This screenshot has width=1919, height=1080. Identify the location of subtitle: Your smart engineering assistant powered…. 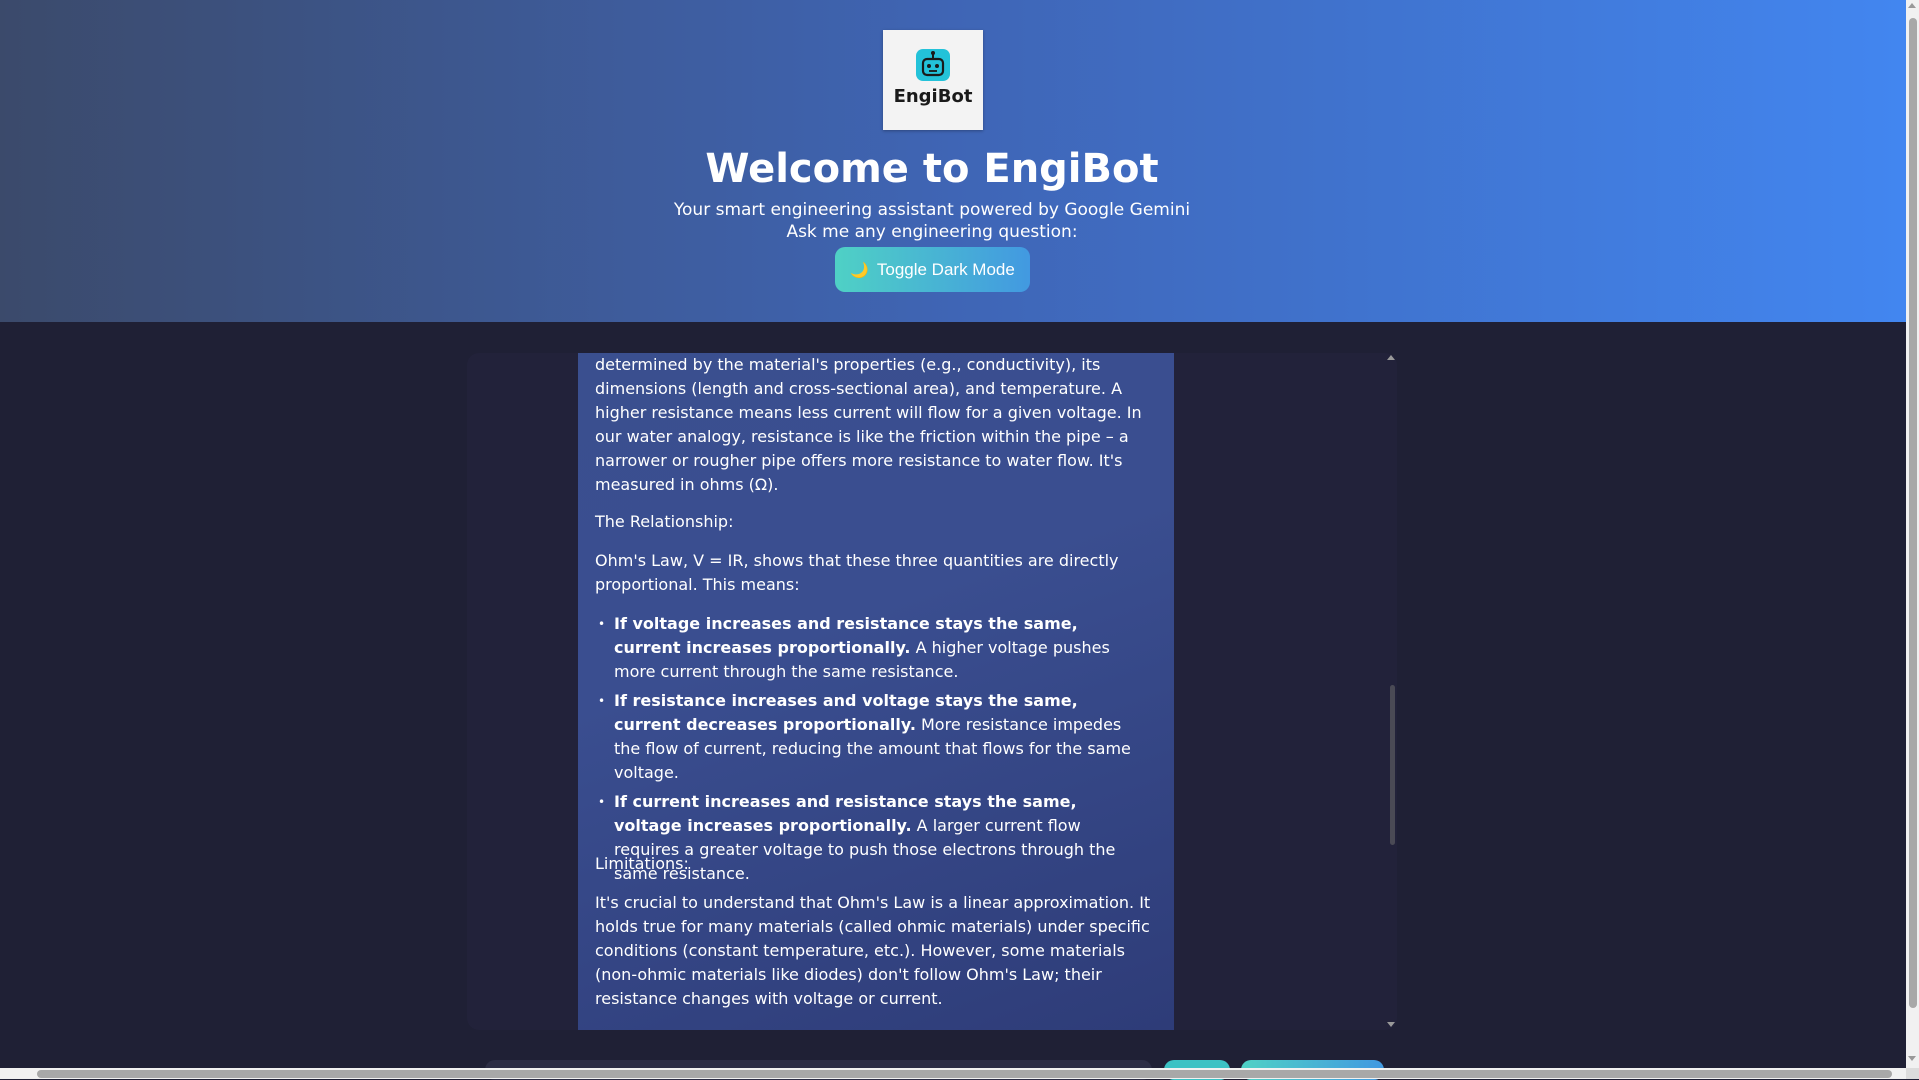
(932, 210).